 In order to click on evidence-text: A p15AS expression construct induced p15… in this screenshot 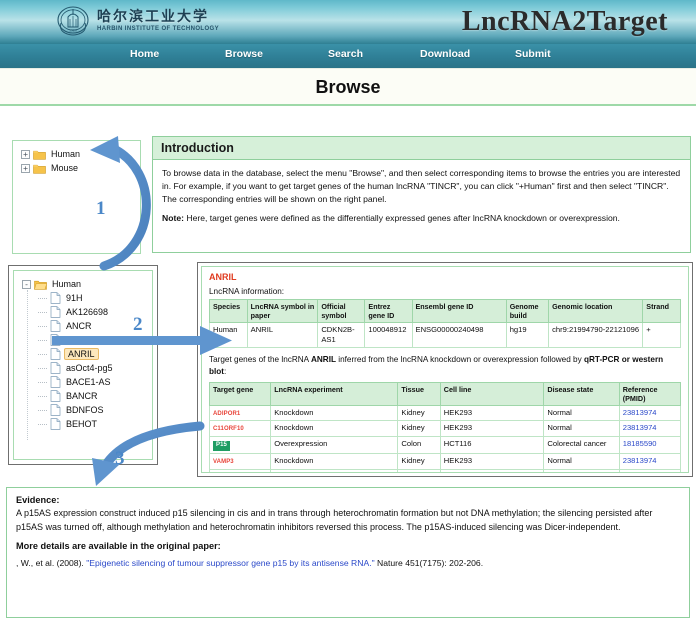, I will do `click(334, 520)`.